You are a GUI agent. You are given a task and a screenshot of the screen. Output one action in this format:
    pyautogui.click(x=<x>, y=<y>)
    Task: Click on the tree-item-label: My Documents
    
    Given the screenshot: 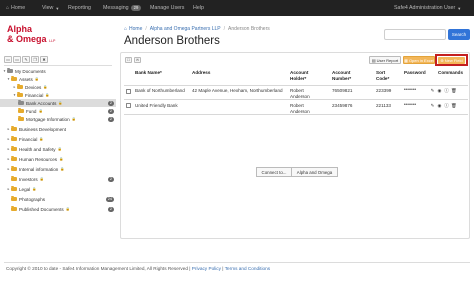 What is the action you would take?
    pyautogui.click(x=30, y=71)
    